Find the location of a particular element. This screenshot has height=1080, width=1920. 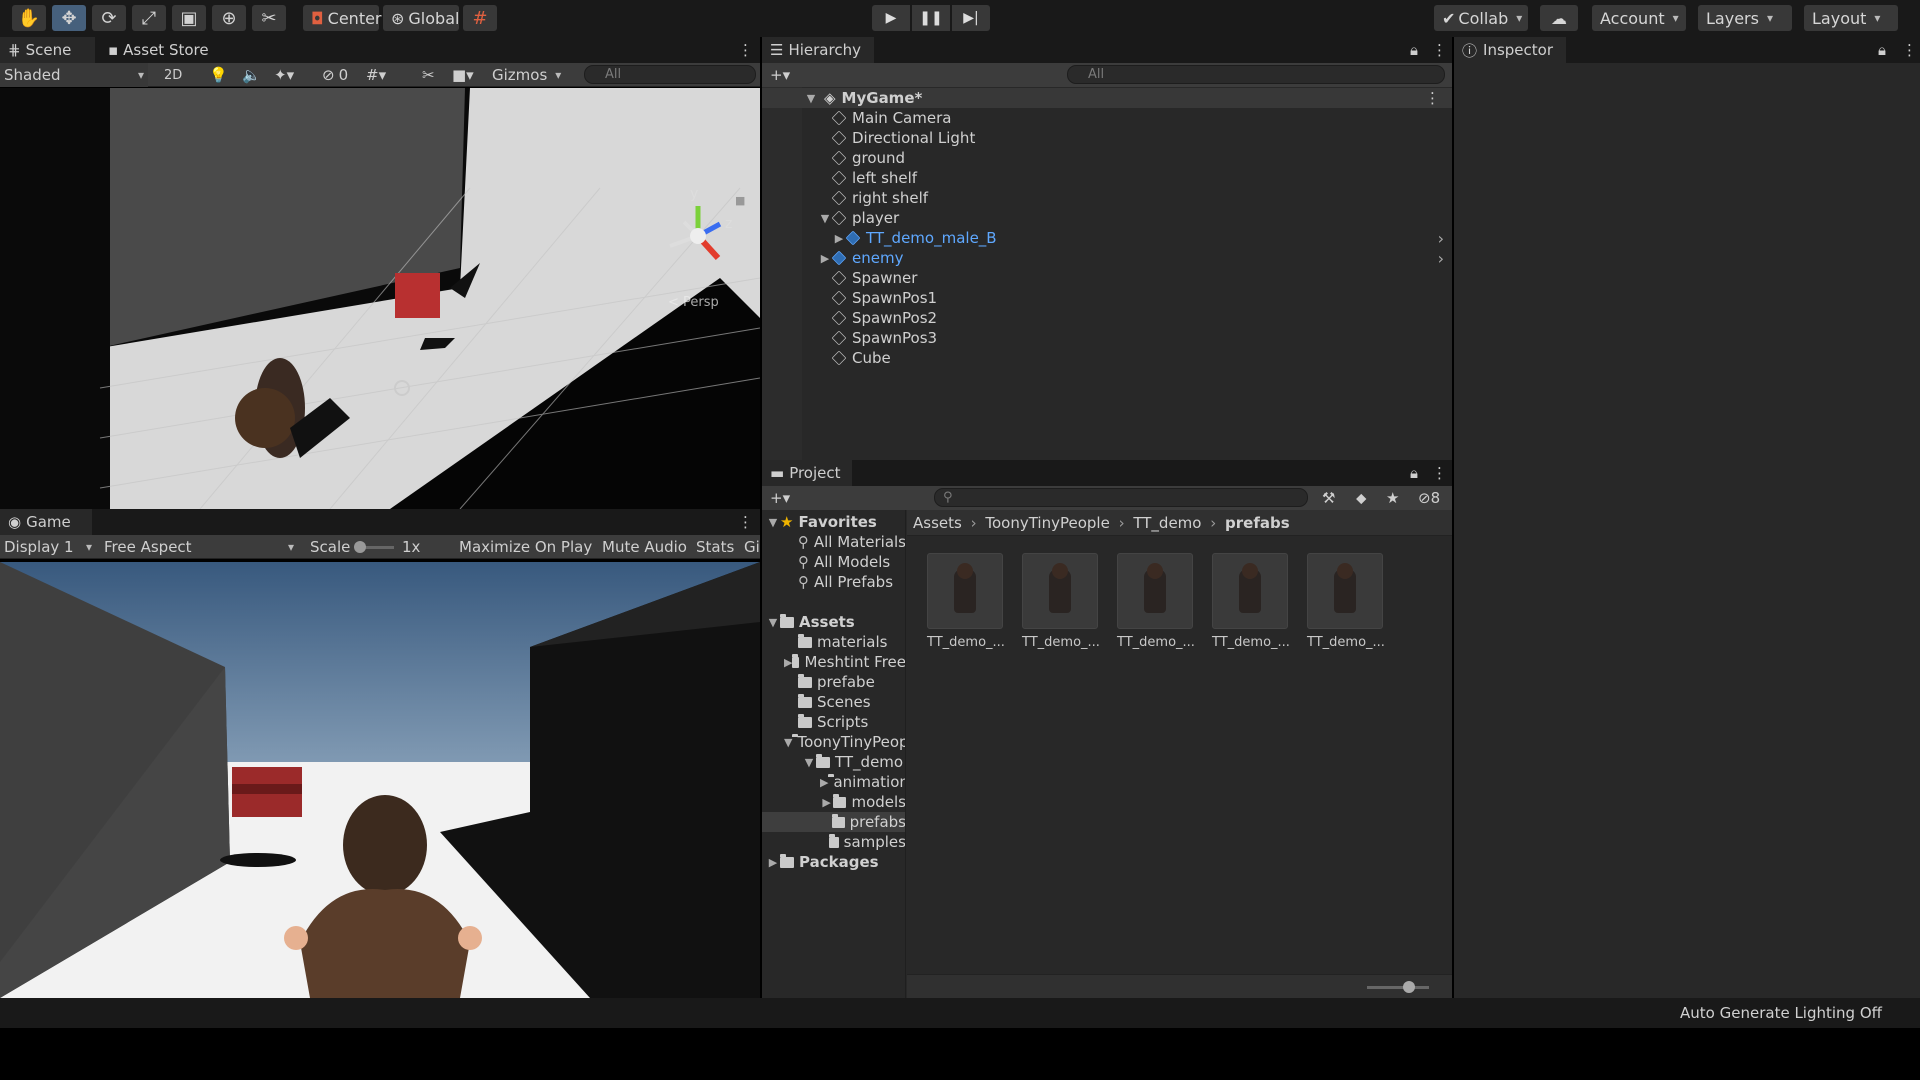

tab-project: ▬ Project is located at coordinates (807, 473).